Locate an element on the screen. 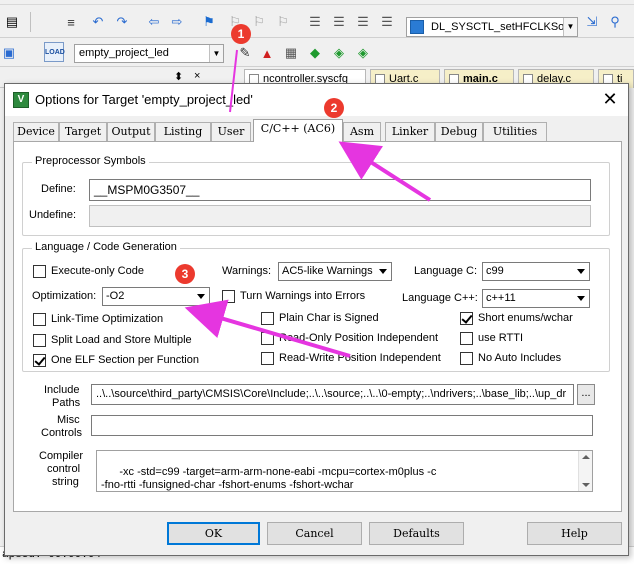  use-rtti-checkbox is located at coordinates (466, 338).